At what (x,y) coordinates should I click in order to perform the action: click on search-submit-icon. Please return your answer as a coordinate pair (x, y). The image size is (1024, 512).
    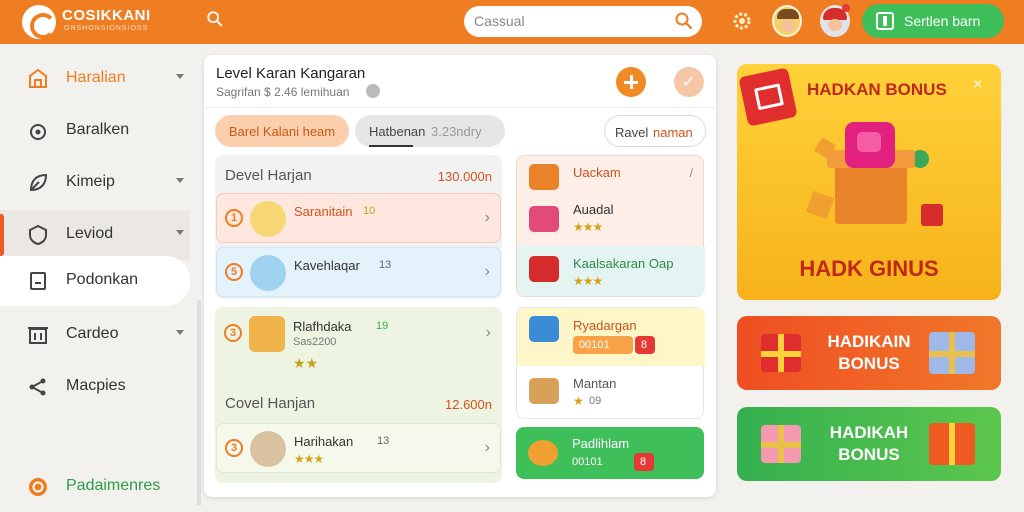
    Looking at the image, I should click on (684, 21).